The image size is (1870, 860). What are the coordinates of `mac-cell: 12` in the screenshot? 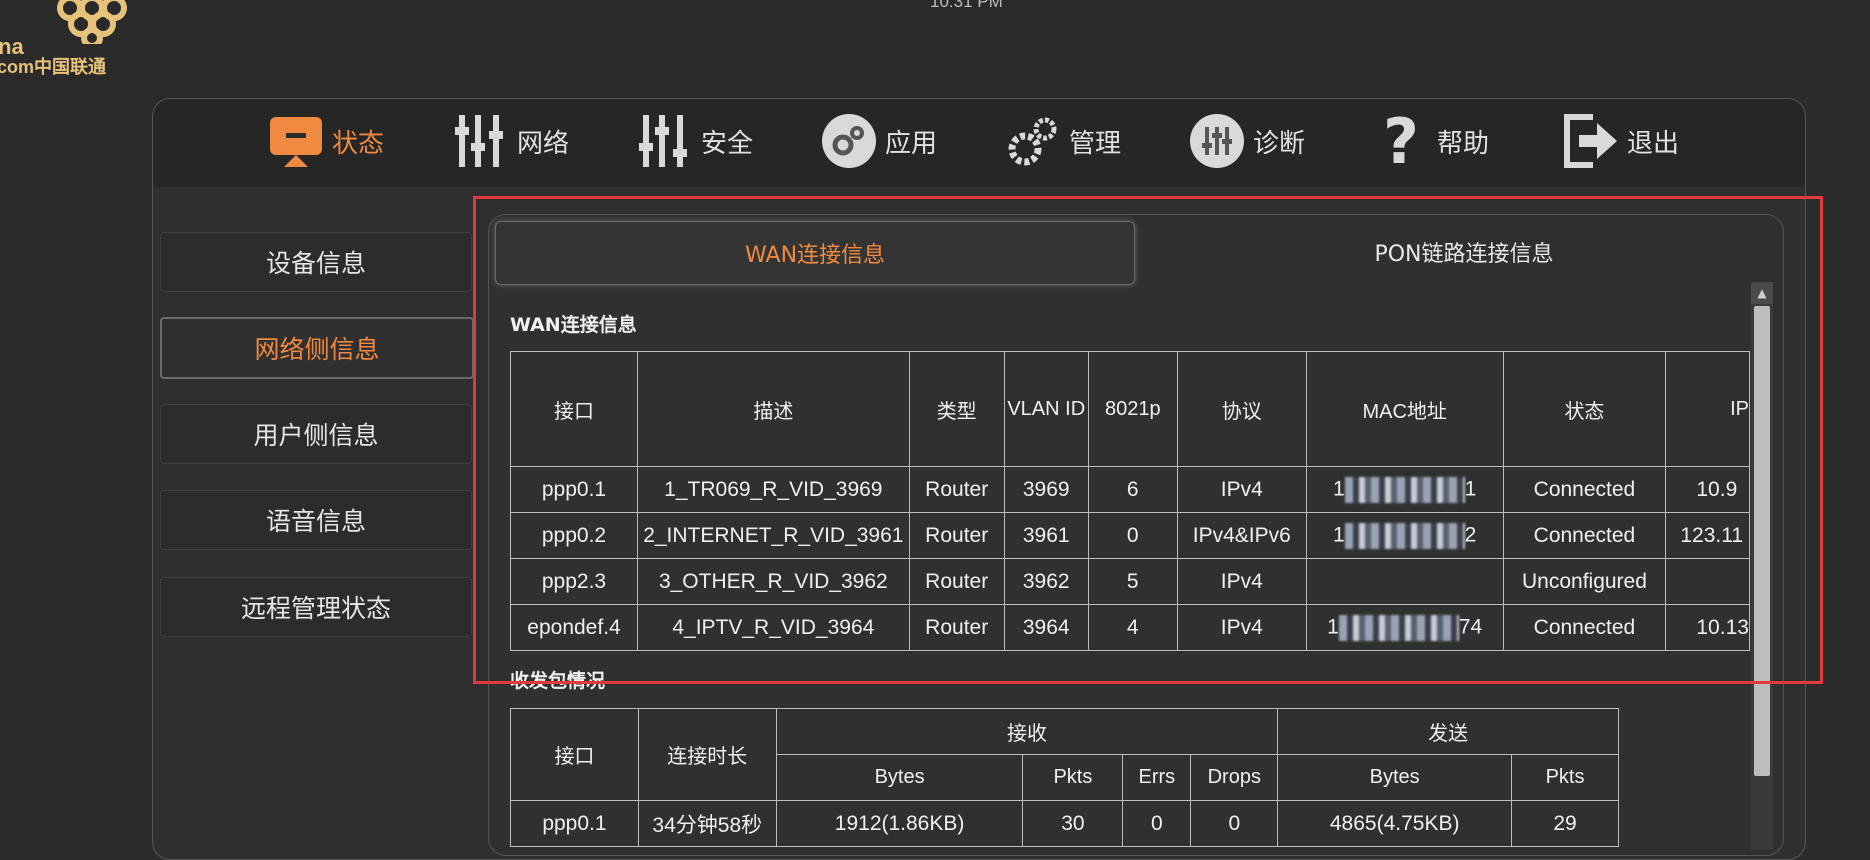 It's located at (1404, 535).